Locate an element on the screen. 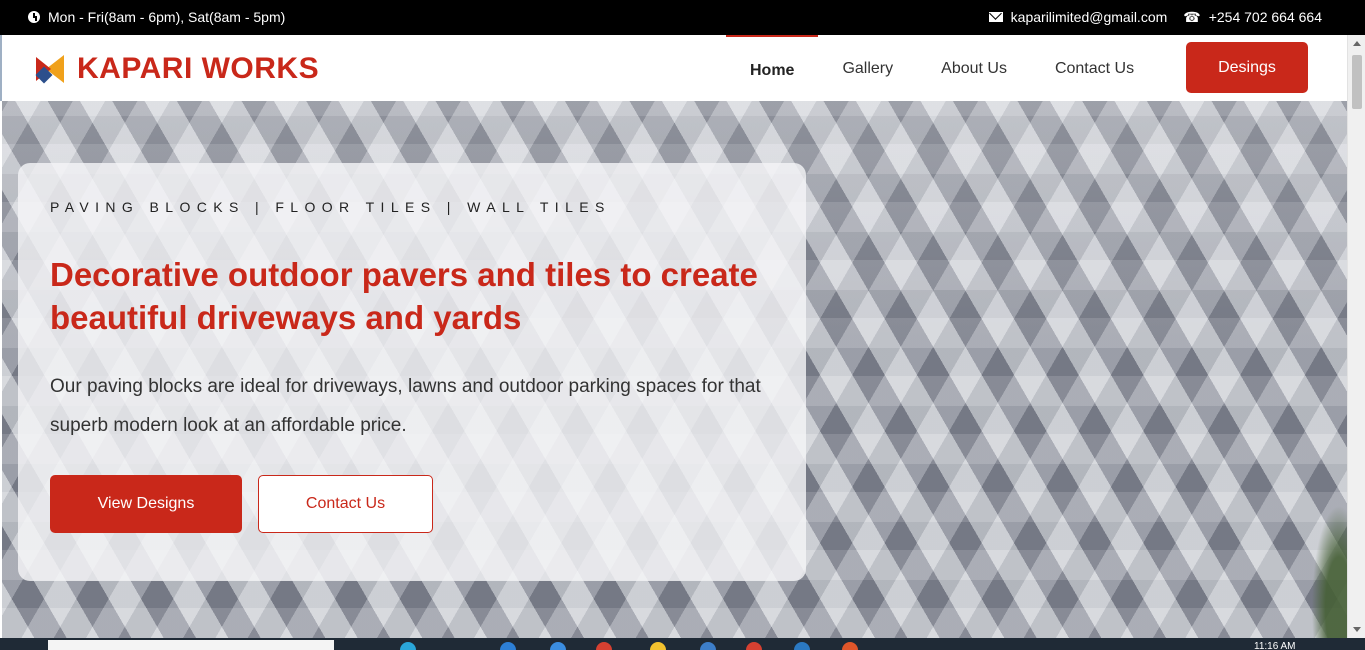  plant-image is located at coordinates (1327, 563).